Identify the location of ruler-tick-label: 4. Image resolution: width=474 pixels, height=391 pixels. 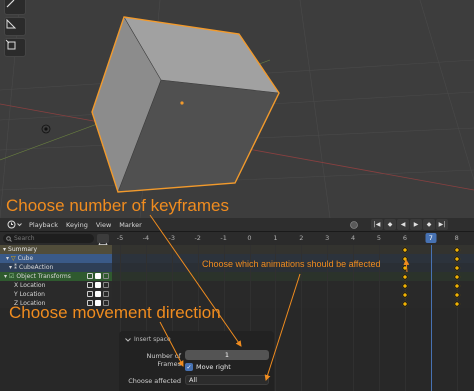
(353, 238).